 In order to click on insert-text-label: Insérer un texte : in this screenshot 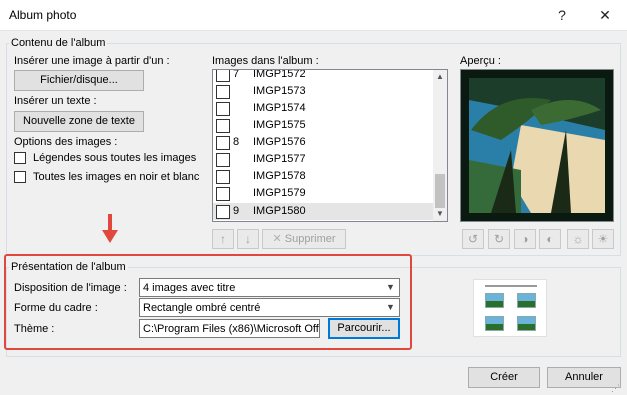, I will do `click(55, 101)`.